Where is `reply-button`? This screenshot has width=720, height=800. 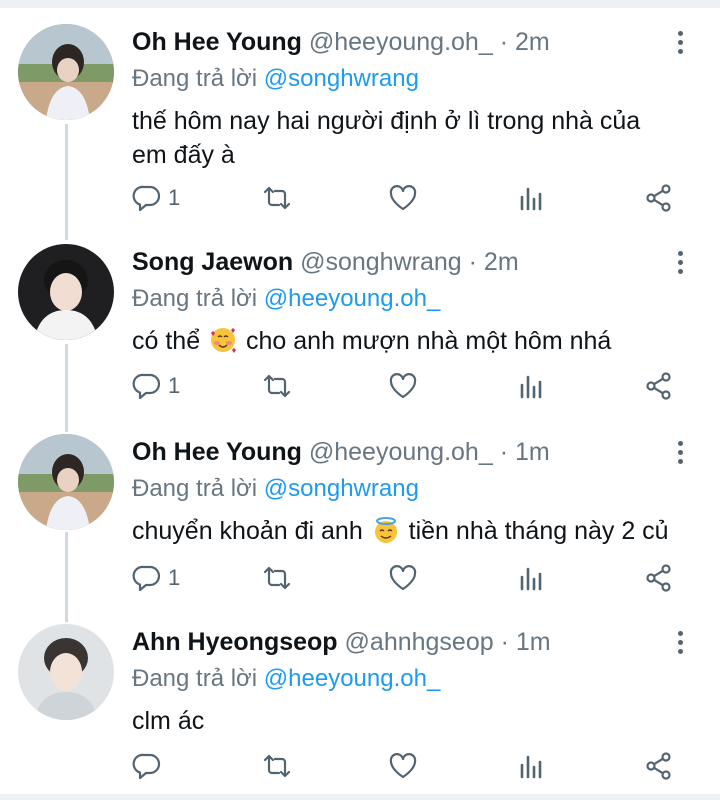 reply-button is located at coordinates (150, 766).